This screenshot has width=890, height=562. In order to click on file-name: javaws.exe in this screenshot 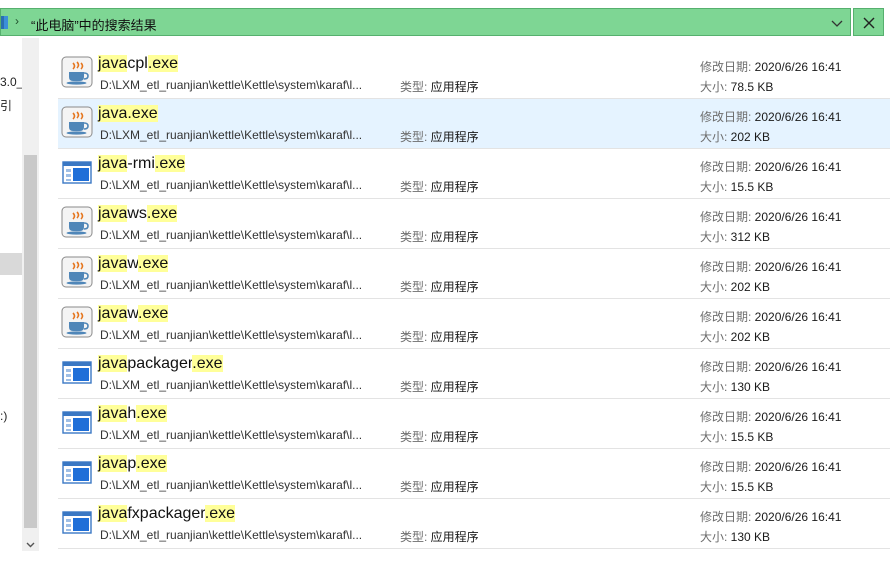, I will do `click(138, 214)`.